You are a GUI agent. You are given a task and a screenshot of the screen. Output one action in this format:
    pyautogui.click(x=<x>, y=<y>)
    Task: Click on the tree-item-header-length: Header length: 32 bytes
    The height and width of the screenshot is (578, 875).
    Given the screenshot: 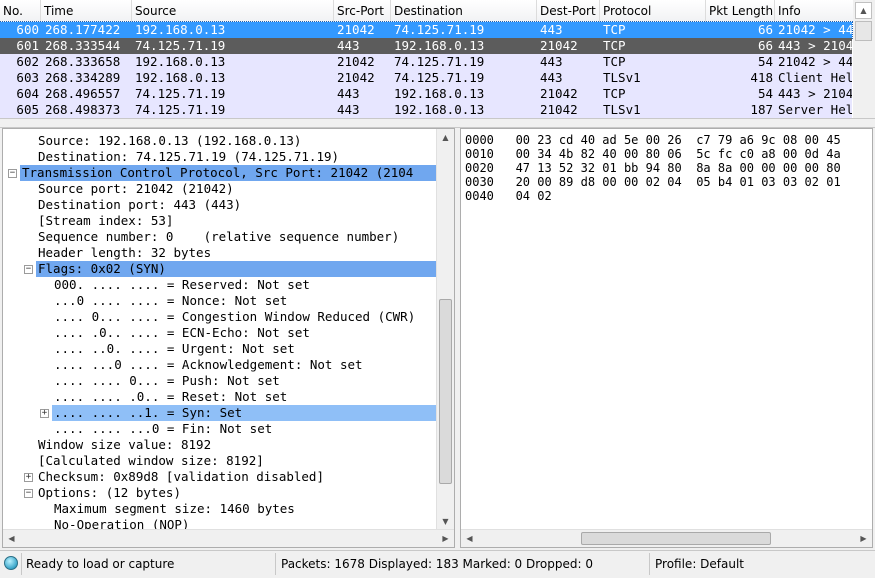 What is the action you would take?
    pyautogui.click(x=123, y=253)
    